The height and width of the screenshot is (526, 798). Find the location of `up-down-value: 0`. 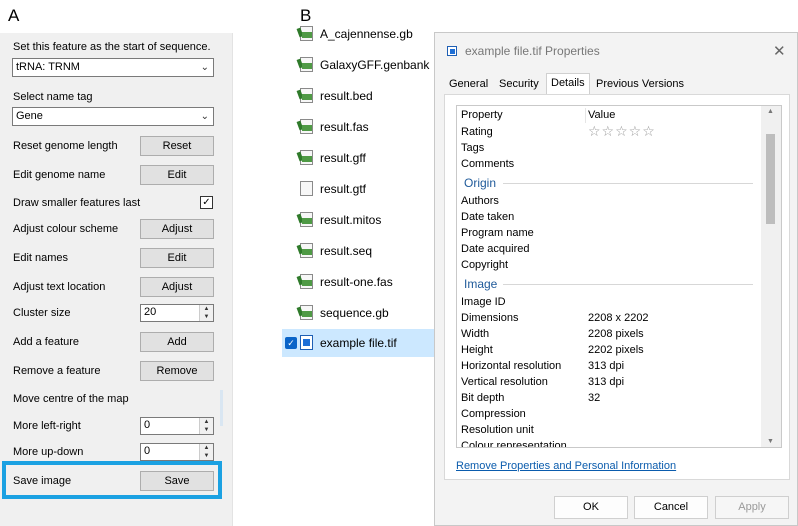

up-down-value: 0 is located at coordinates (147, 451).